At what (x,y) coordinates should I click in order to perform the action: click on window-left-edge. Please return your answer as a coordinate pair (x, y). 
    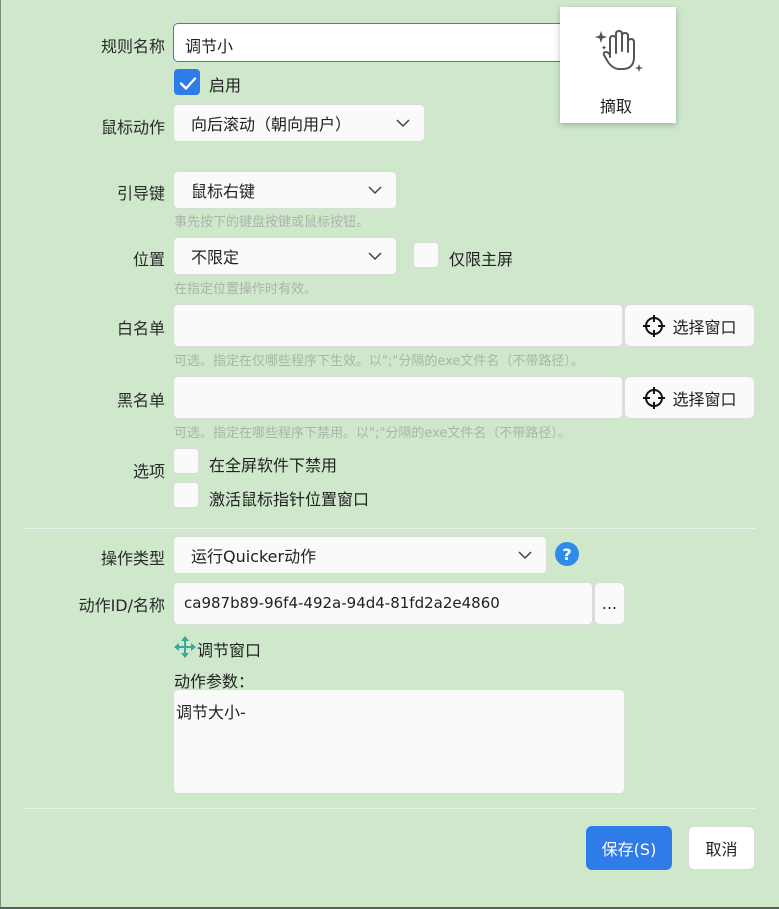
    Looking at the image, I should click on (0, 454).